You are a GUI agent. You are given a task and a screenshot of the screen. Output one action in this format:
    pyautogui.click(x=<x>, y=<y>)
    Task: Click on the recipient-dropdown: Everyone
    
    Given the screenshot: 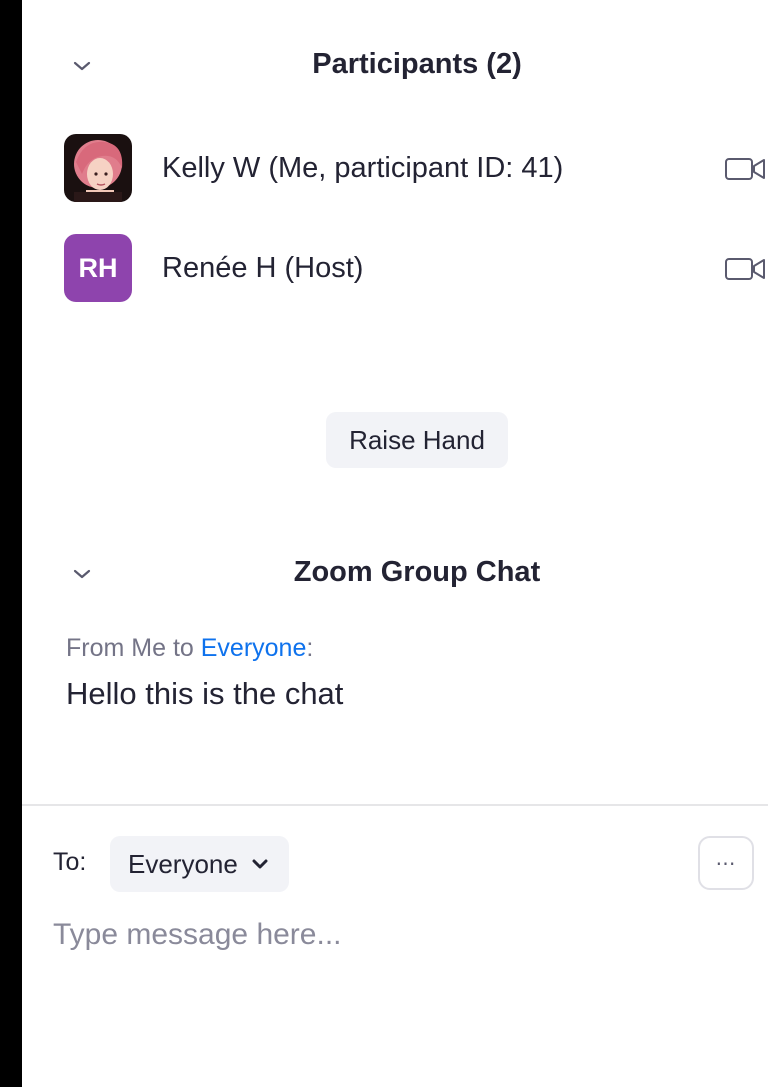 What is the action you would take?
    pyautogui.click(x=199, y=864)
    